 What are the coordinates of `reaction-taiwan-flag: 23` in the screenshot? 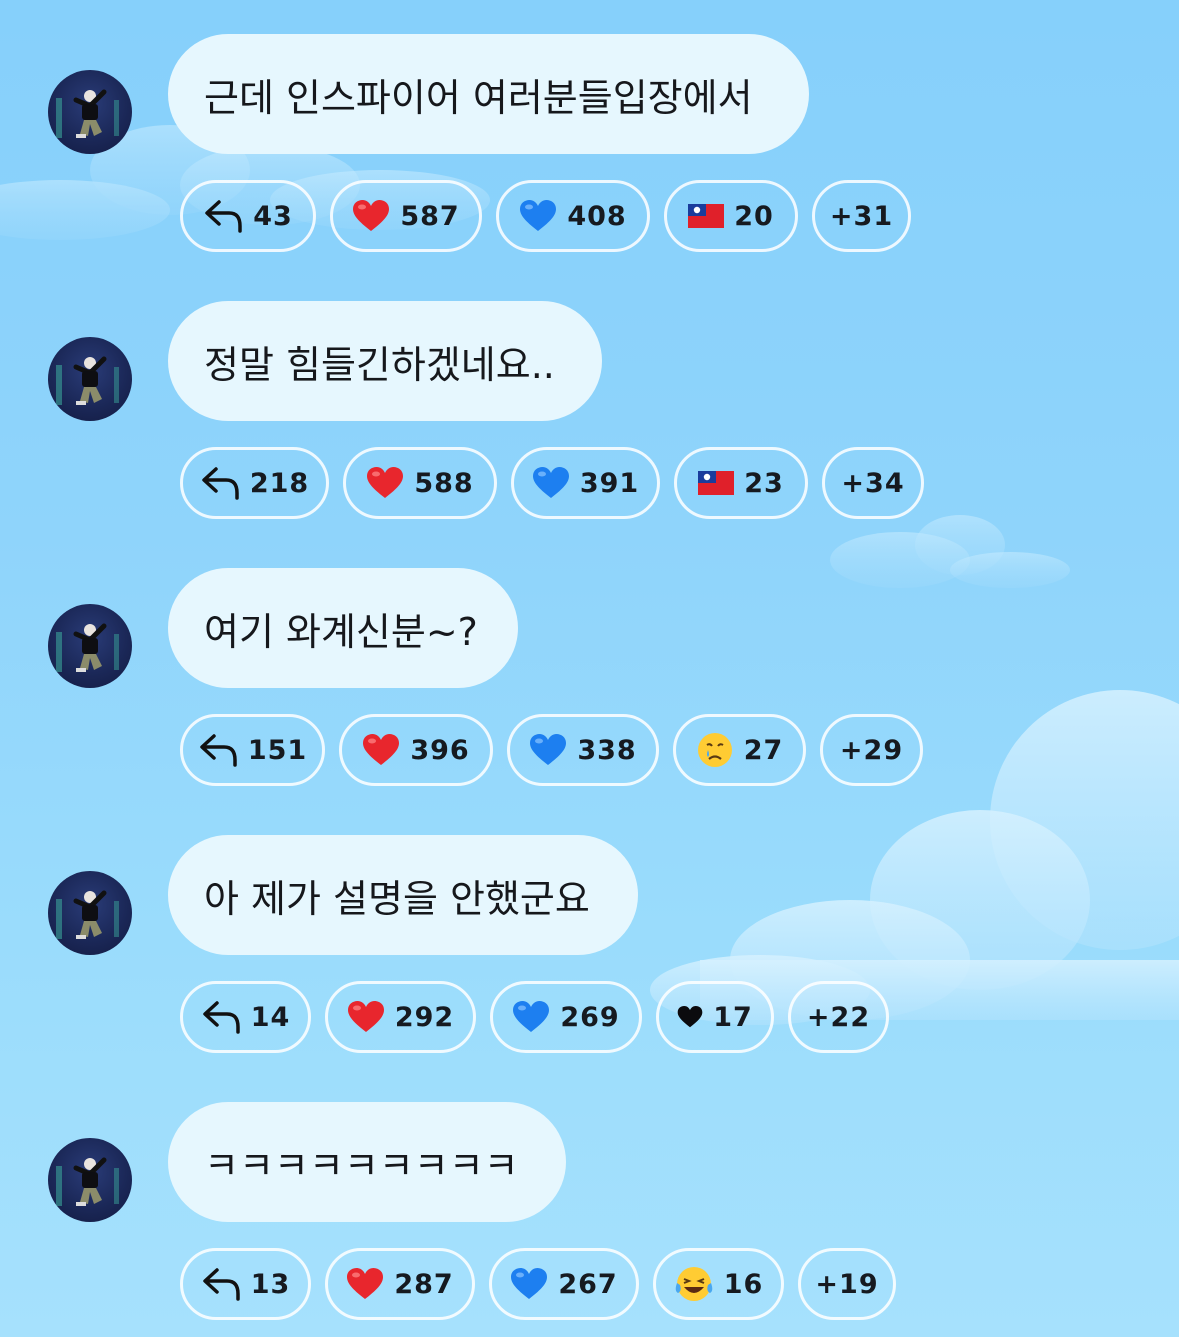 It's located at (741, 483).